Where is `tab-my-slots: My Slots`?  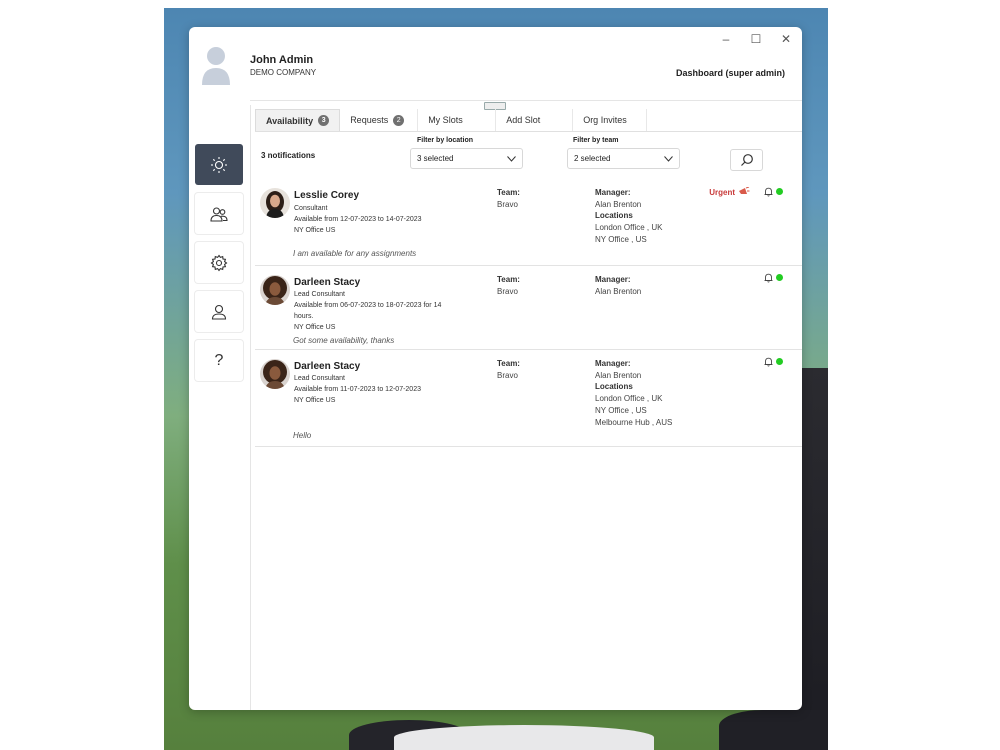
tab-my-slots: My Slots is located at coordinates (457, 120).